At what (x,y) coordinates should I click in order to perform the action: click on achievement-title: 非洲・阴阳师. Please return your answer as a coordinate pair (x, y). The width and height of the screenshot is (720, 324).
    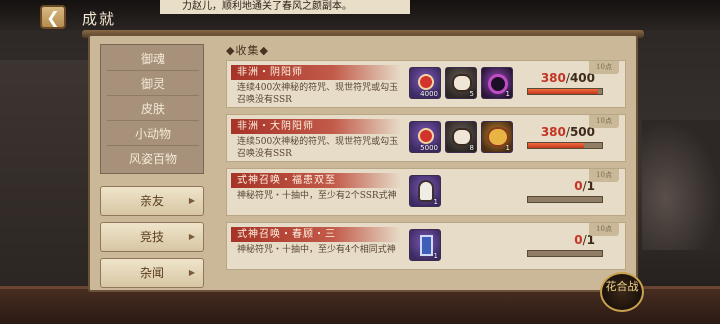
    Looking at the image, I should click on (316, 72).